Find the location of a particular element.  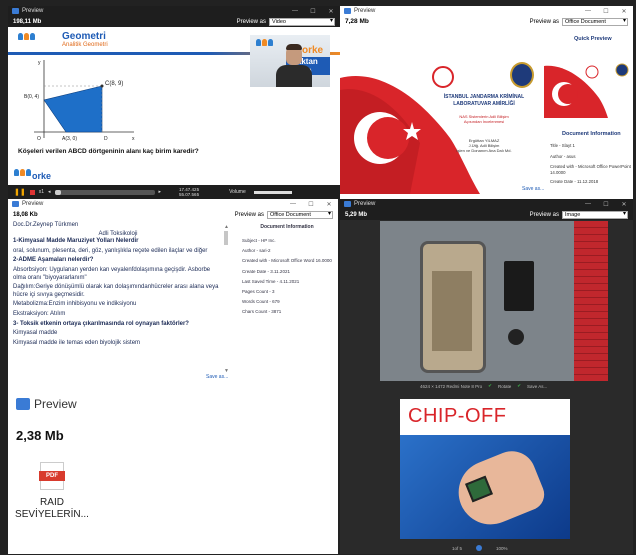

phone-board-graphic is located at coordinates (452, 311).